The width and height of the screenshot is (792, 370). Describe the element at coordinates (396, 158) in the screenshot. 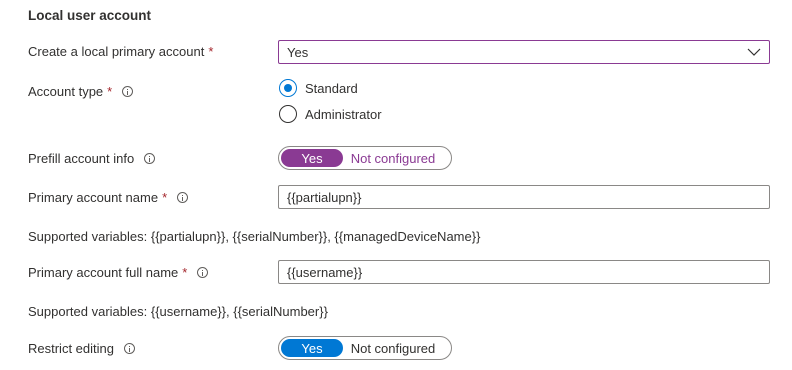

I see `prefill-toggle-not-configured: Not configured` at that location.